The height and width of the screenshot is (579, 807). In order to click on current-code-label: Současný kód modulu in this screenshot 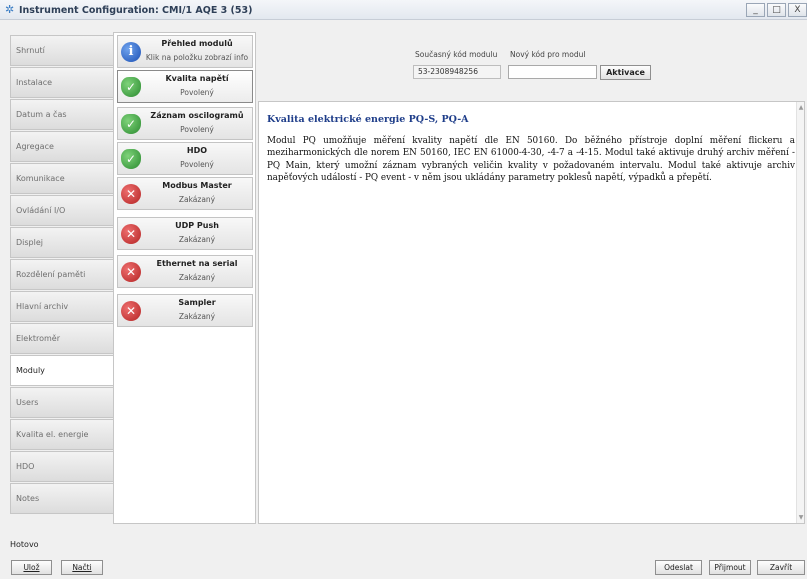, I will do `click(456, 54)`.